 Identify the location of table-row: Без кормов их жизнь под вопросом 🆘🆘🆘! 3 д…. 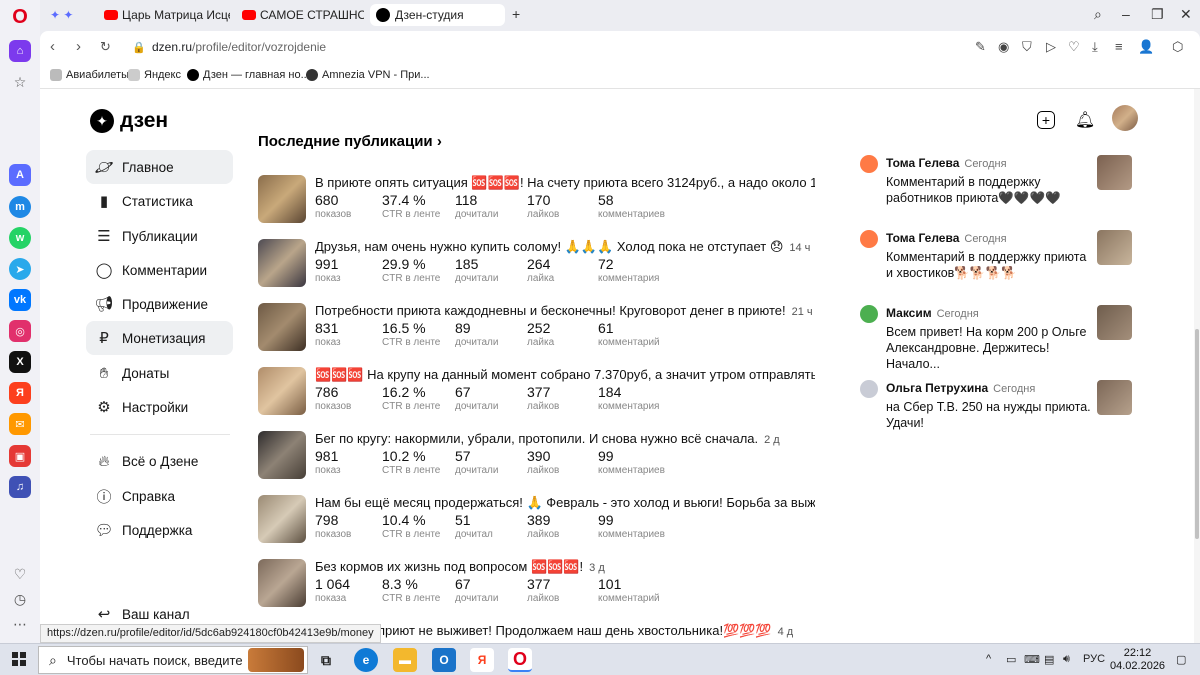
(548, 585).